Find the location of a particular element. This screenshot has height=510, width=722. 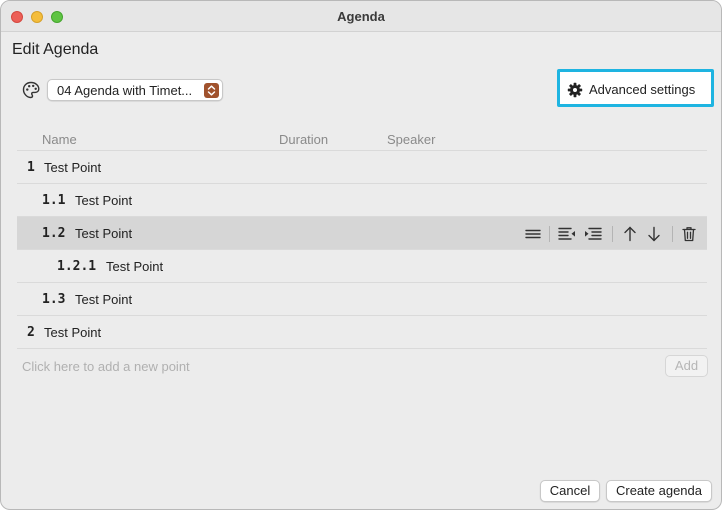

row-number: 1 is located at coordinates (31, 167).